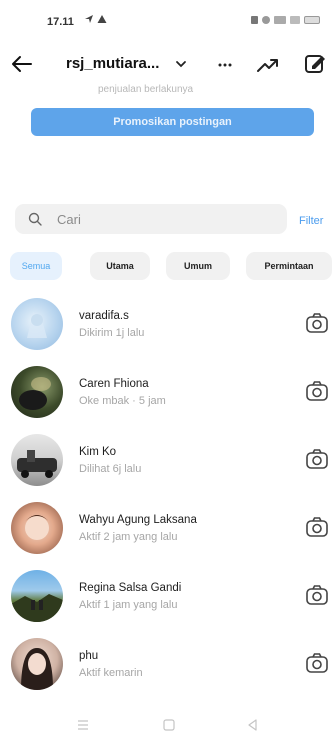  What do you see at coordinates (166, 324) in the screenshot?
I see `conversation-row: varadifa.s Dikirim 1j lalu` at bounding box center [166, 324].